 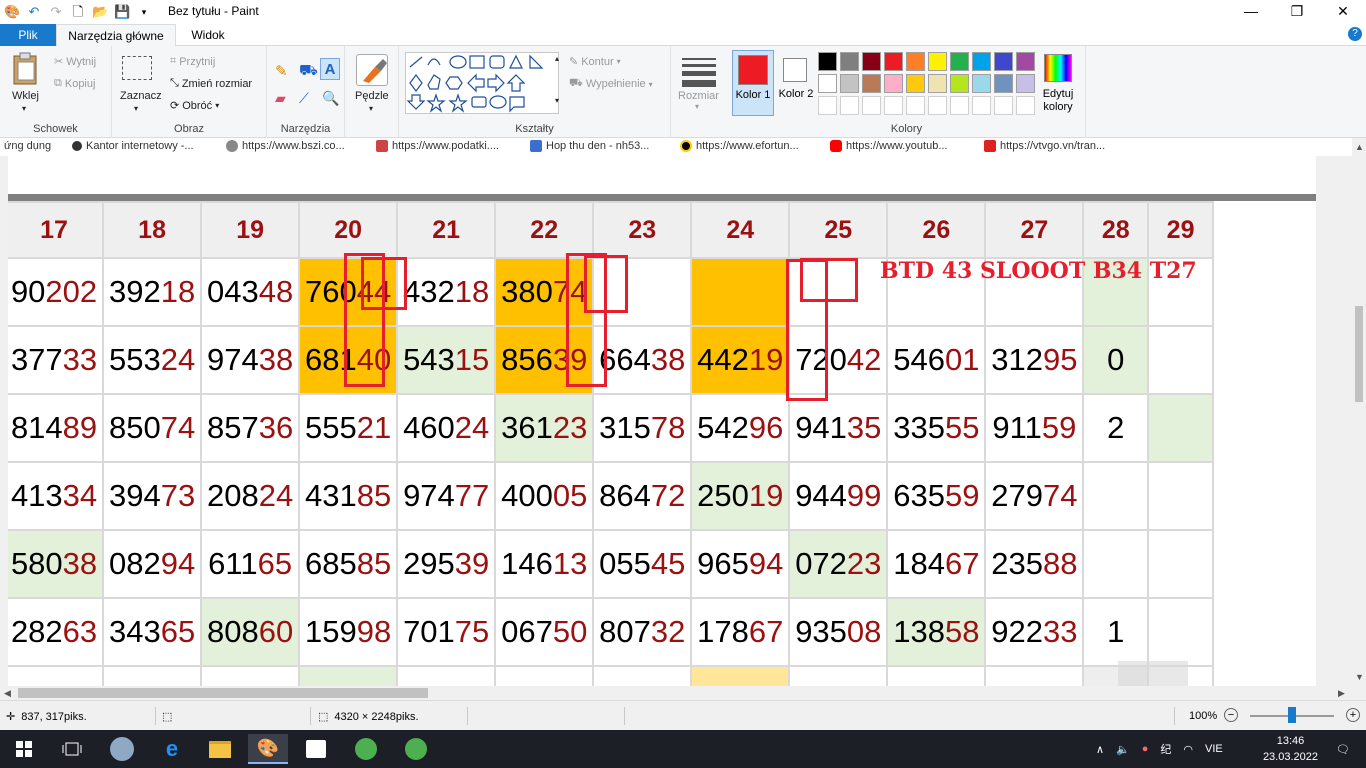 I want to click on vertical-scroll-thumb, so click(x=1359, y=354).